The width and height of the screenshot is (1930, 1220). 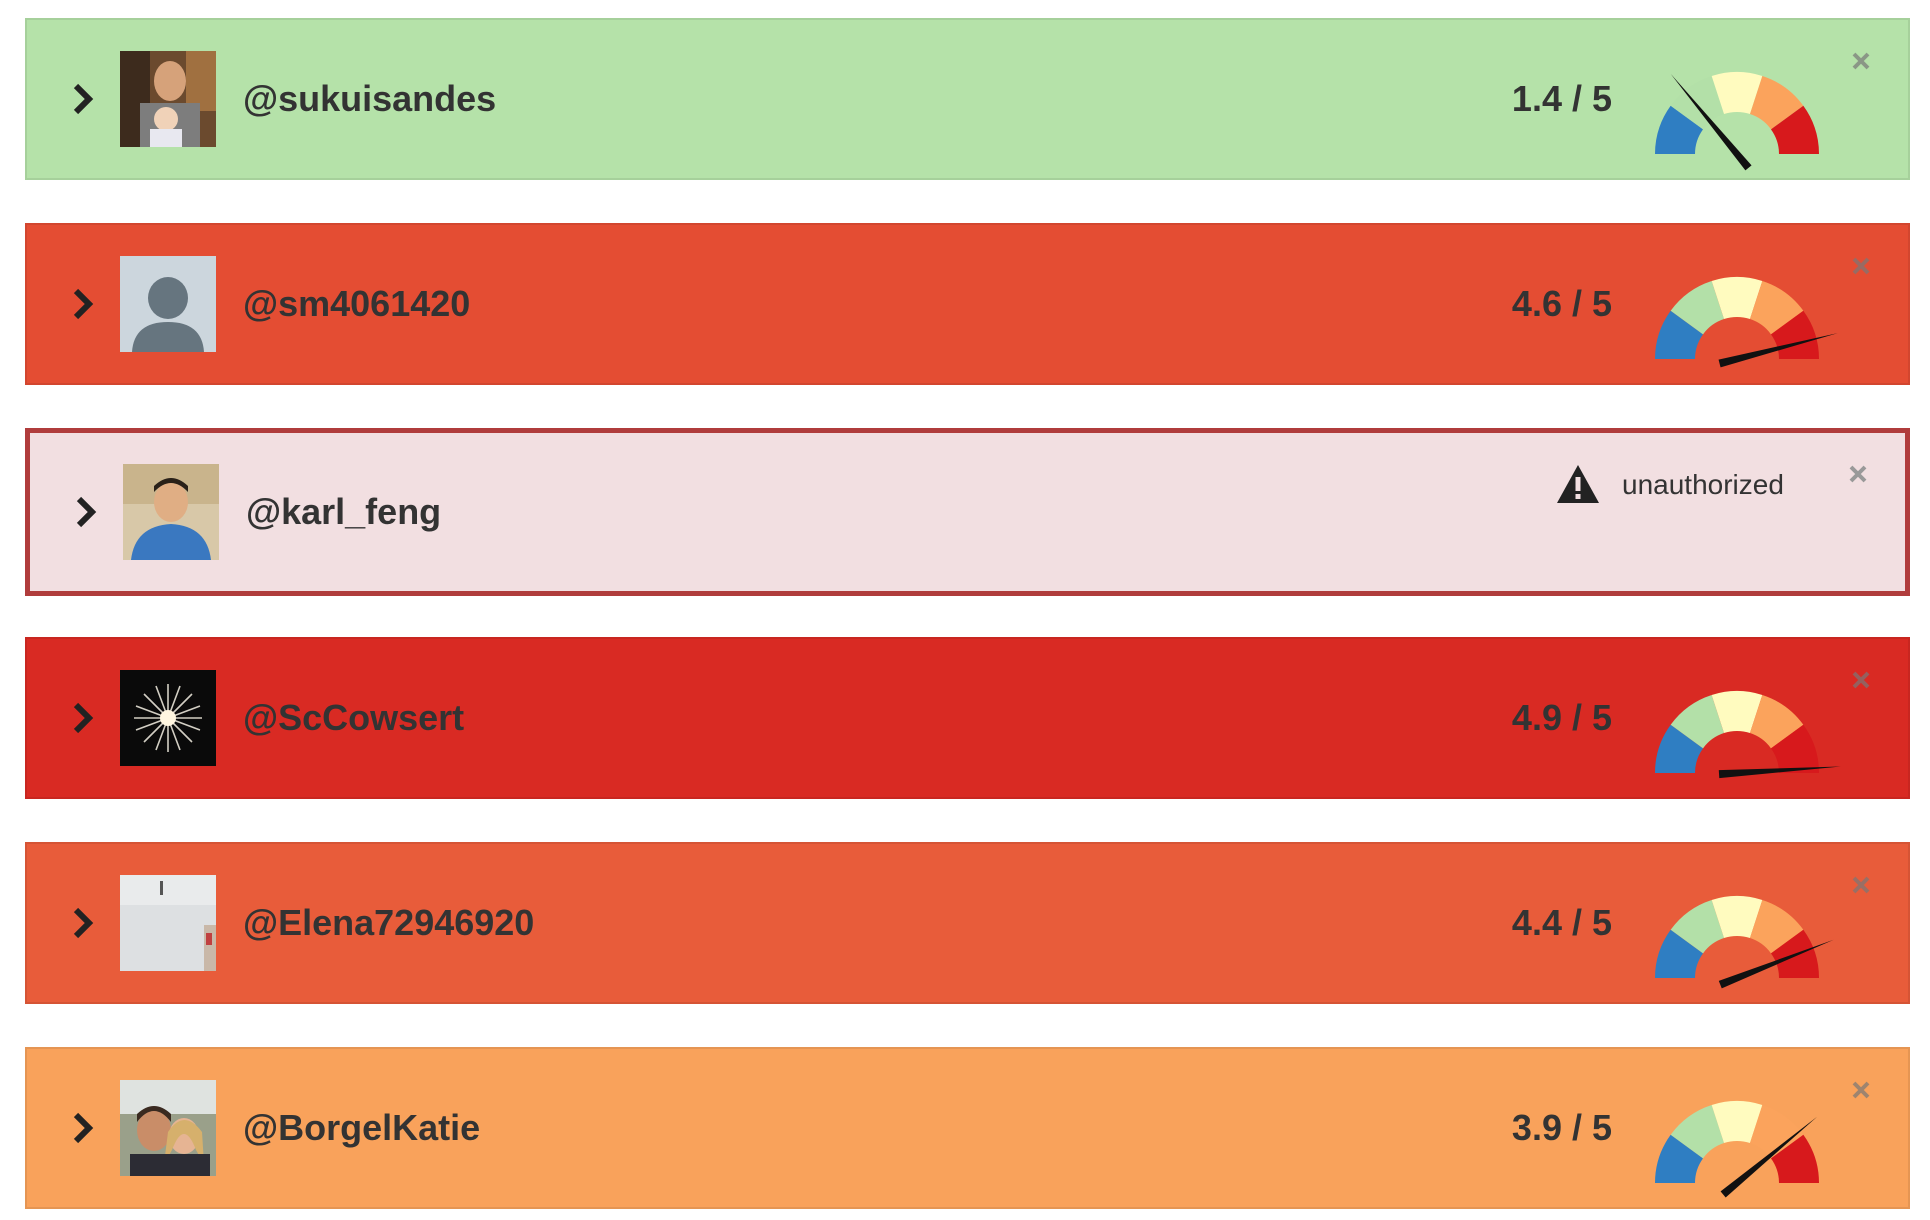 I want to click on score-label: 4.4 / 5, so click(x=1561, y=922).